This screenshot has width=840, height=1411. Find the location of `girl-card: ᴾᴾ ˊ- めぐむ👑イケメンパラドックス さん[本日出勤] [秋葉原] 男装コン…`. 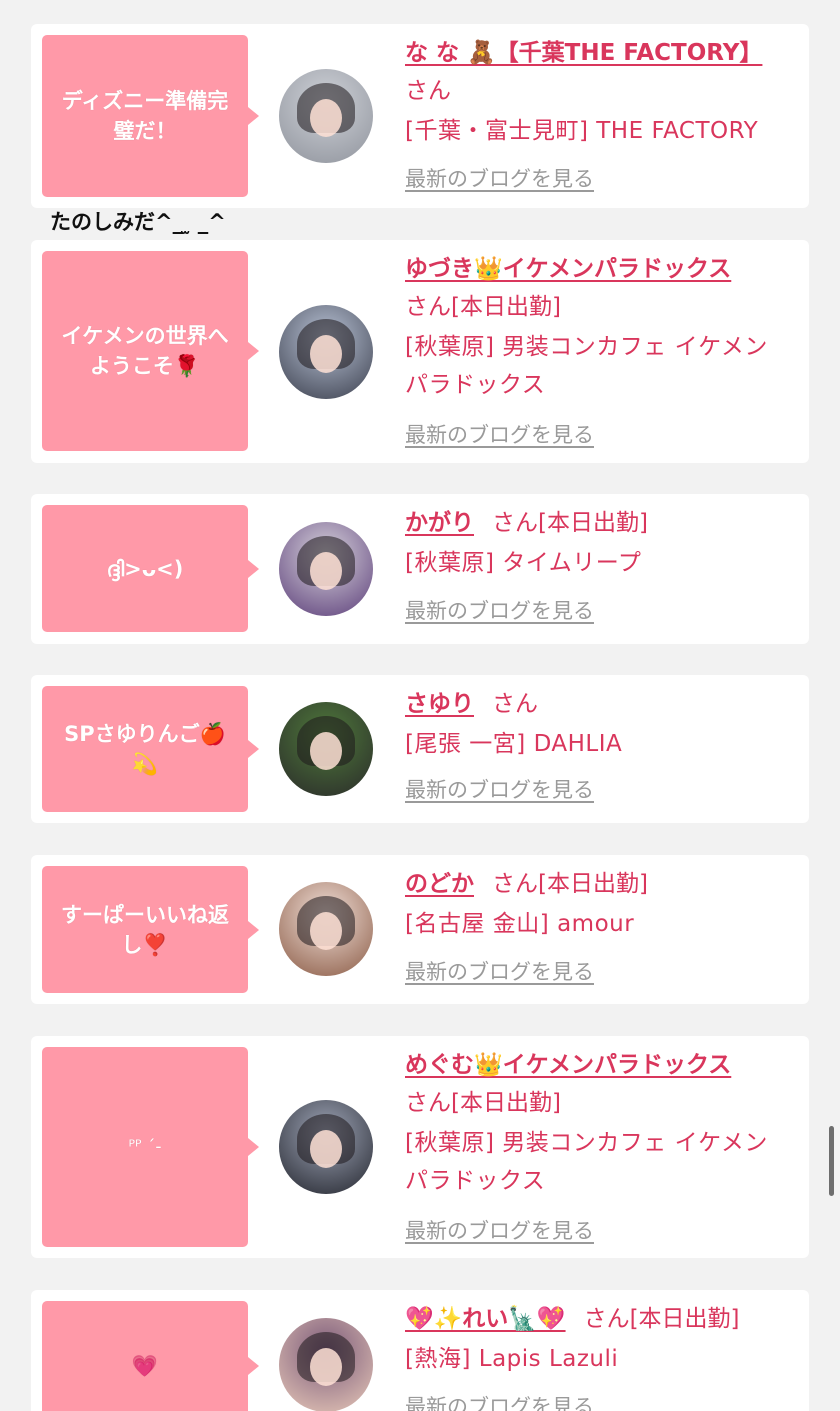

girl-card: ᴾᴾ ˊ- めぐむ👑イケメンパラドックス さん[本日出勤] [秋葉原] 男装コン… is located at coordinates (420, 1147).